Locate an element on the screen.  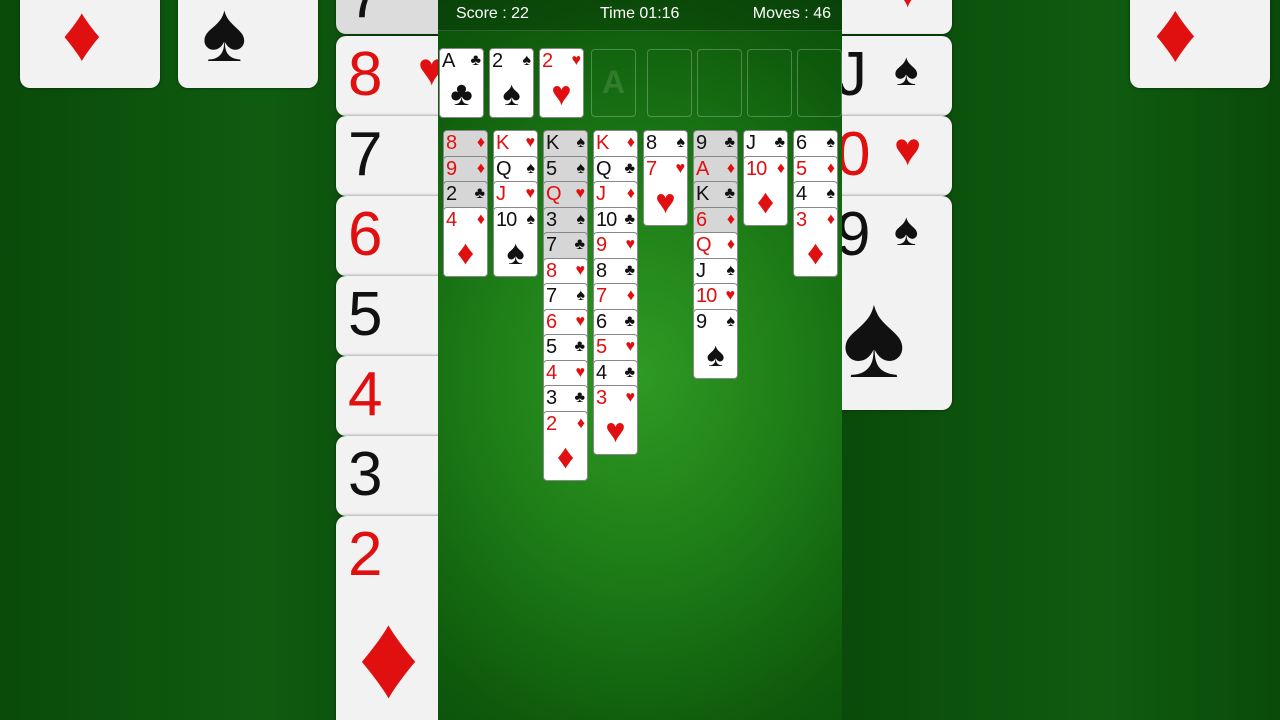
foundation-card: 2 ♠ ♠ is located at coordinates (511, 83).